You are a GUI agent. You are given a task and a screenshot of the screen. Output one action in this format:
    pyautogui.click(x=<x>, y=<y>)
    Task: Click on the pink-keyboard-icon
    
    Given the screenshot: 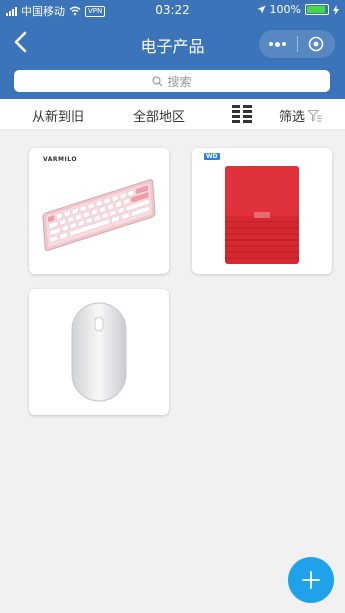 What is the action you would take?
    pyautogui.click(x=99, y=215)
    